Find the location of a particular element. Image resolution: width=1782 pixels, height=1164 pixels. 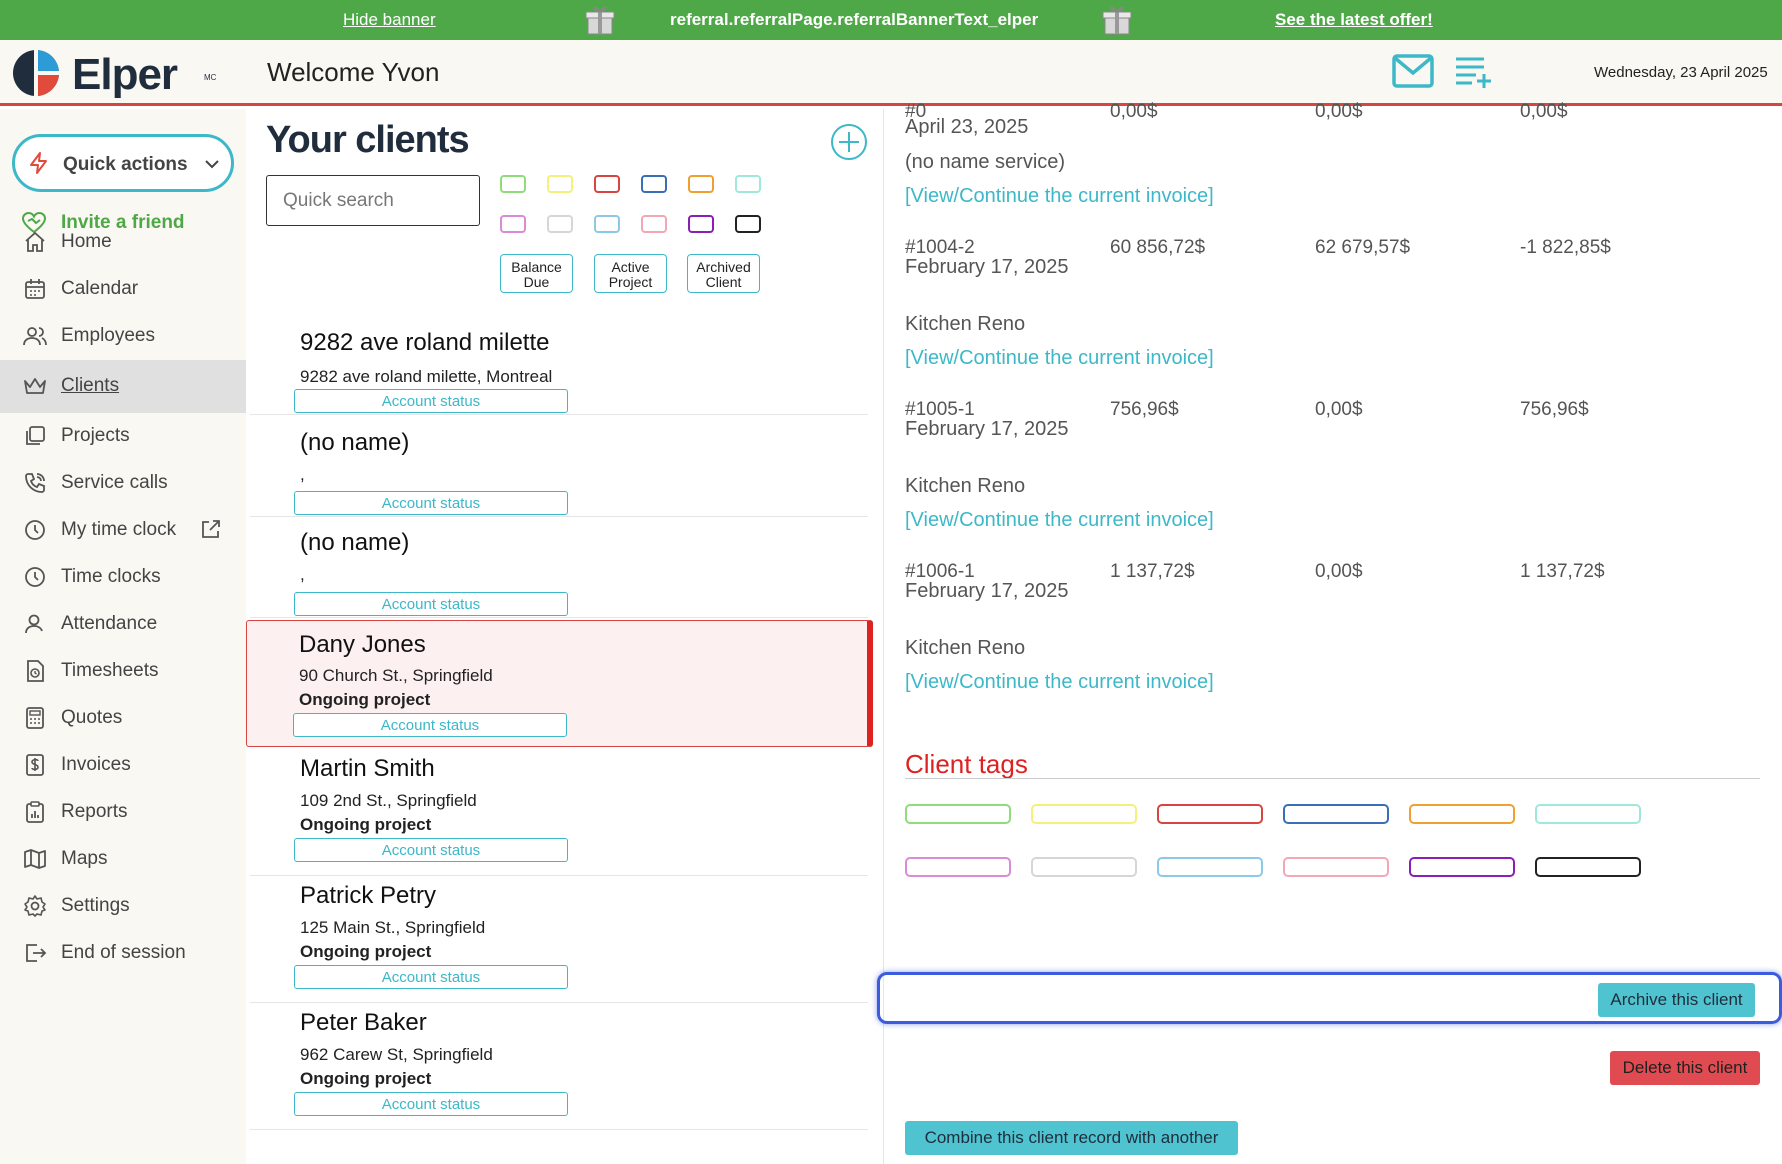

sidebar-item-calendar: Calendar is located at coordinates (123, 289).